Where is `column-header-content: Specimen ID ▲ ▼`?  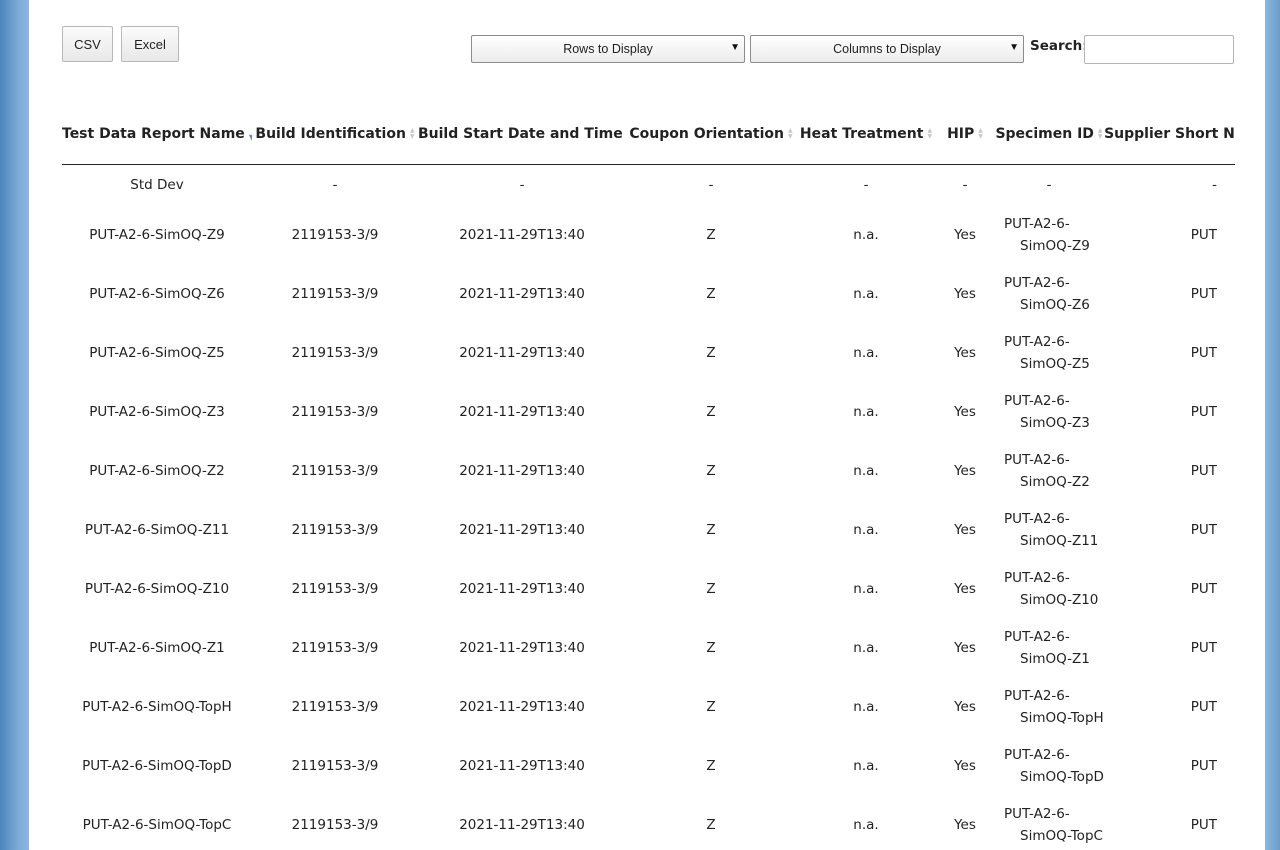 column-header-content: Specimen ID ▲ ▼ is located at coordinates (1048, 134).